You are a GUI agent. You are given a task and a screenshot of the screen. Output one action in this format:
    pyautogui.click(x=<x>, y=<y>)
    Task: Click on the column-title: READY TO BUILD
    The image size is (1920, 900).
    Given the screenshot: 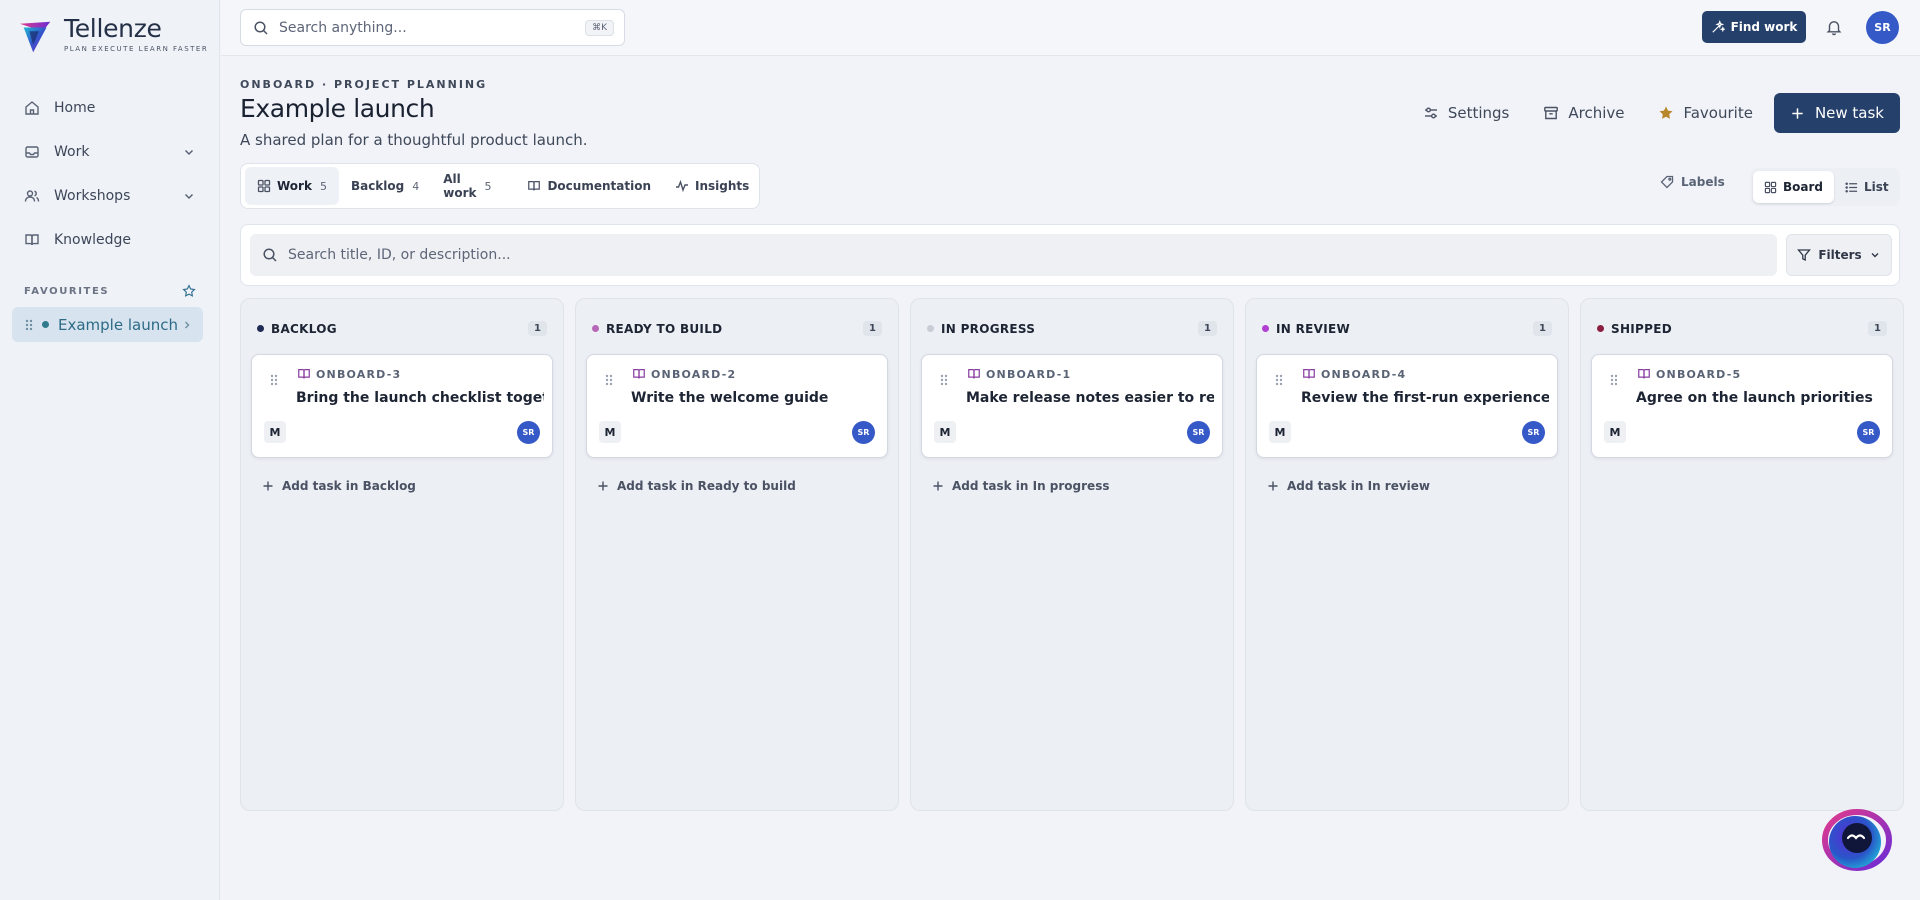 What is the action you would take?
    pyautogui.click(x=664, y=328)
    